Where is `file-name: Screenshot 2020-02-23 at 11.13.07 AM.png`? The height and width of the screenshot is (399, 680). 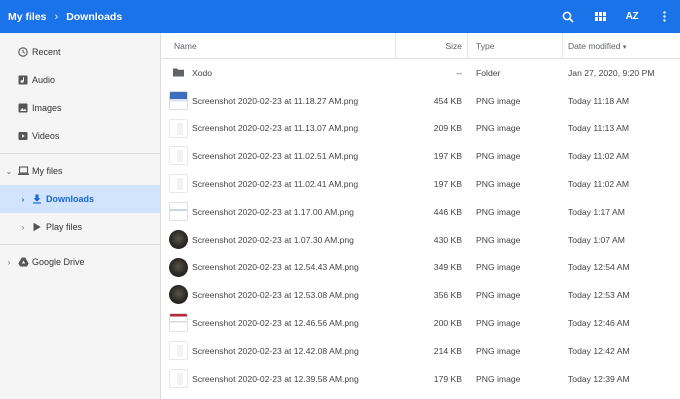 file-name: Screenshot 2020-02-23 at 11.13.07 AM.png is located at coordinates (275, 128).